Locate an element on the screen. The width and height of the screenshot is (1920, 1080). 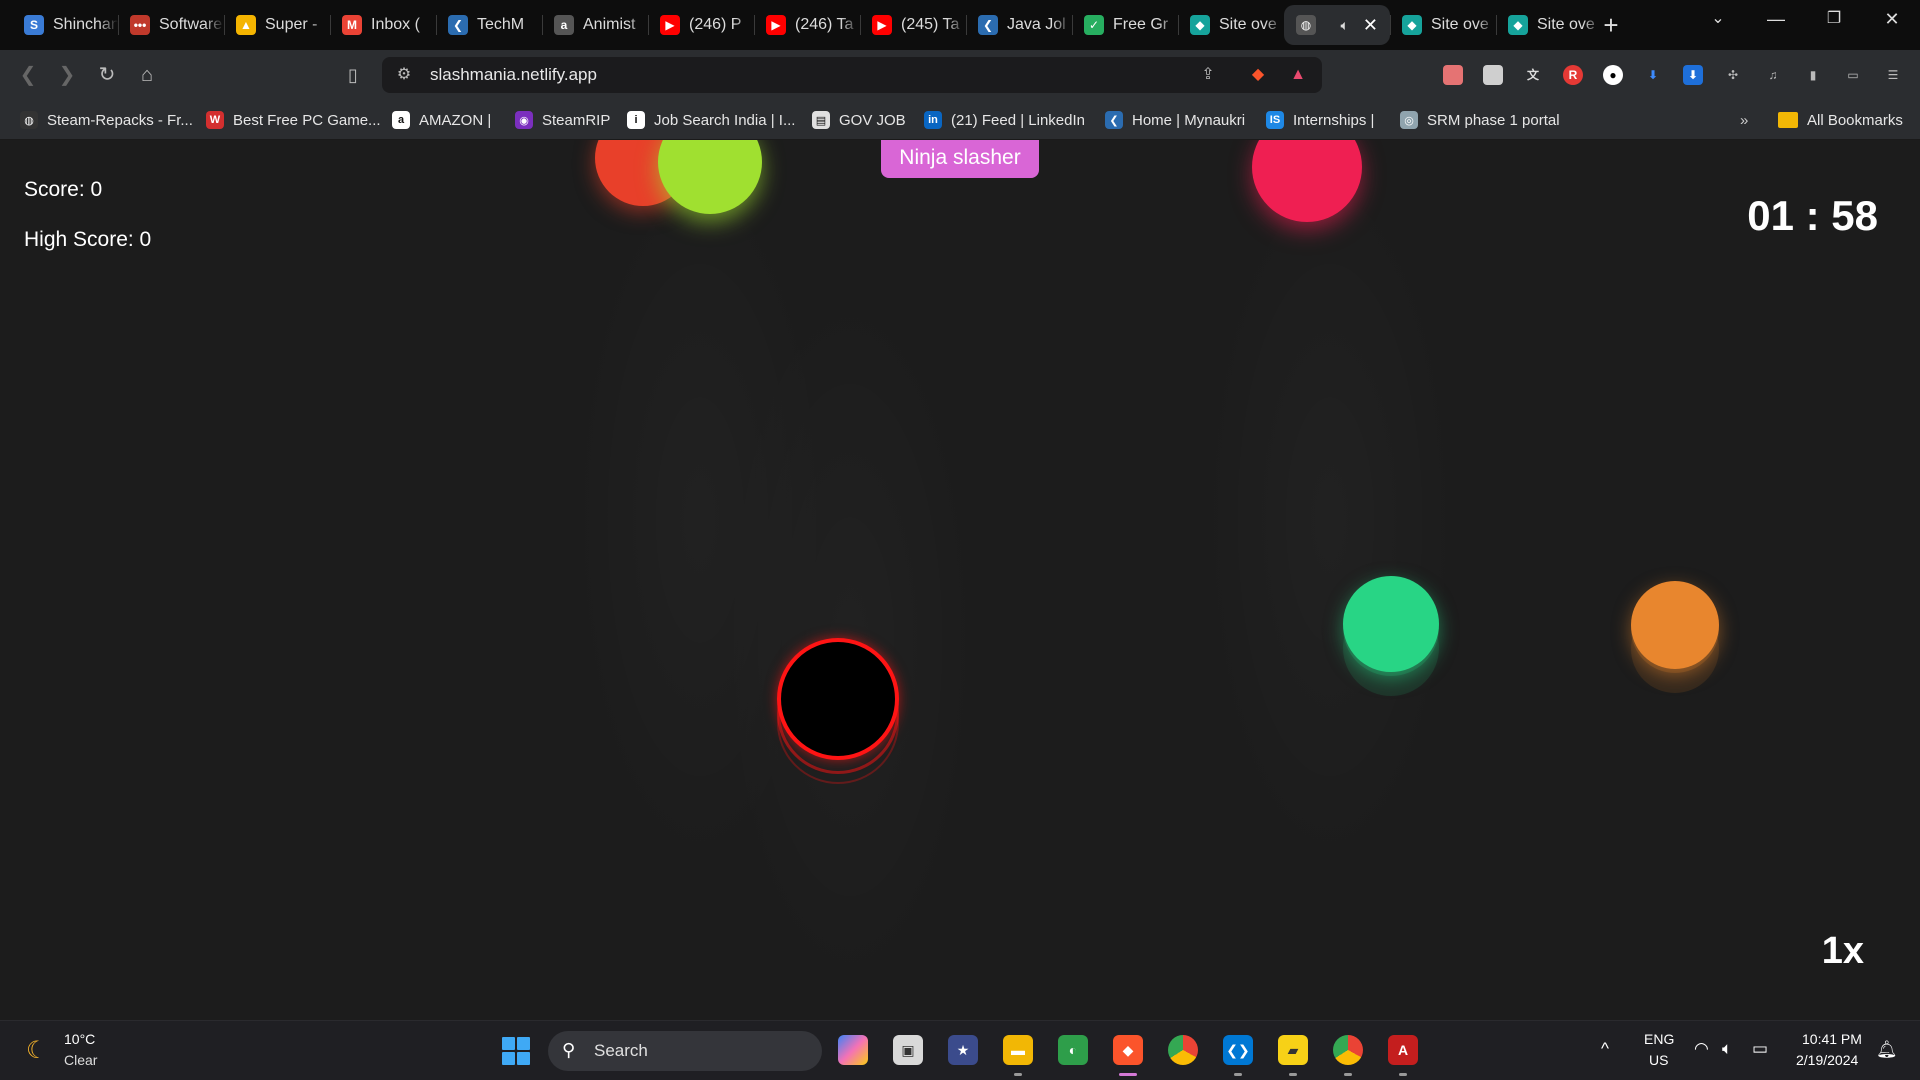
bookmark-favicon-icon: ◉ is located at coordinates (524, 120).